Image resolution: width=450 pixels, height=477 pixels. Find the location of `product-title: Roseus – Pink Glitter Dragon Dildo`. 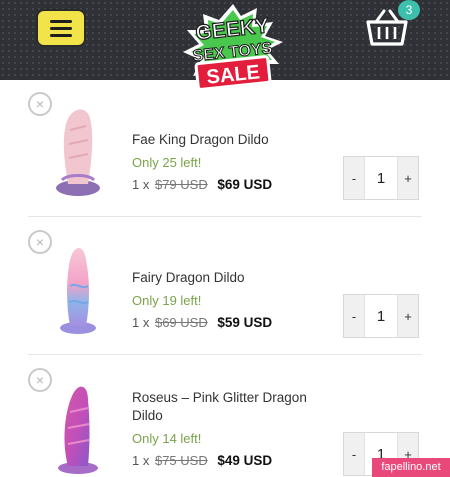

product-title: Roseus – Pink Glitter Dragon Dildo is located at coordinates (232, 407).